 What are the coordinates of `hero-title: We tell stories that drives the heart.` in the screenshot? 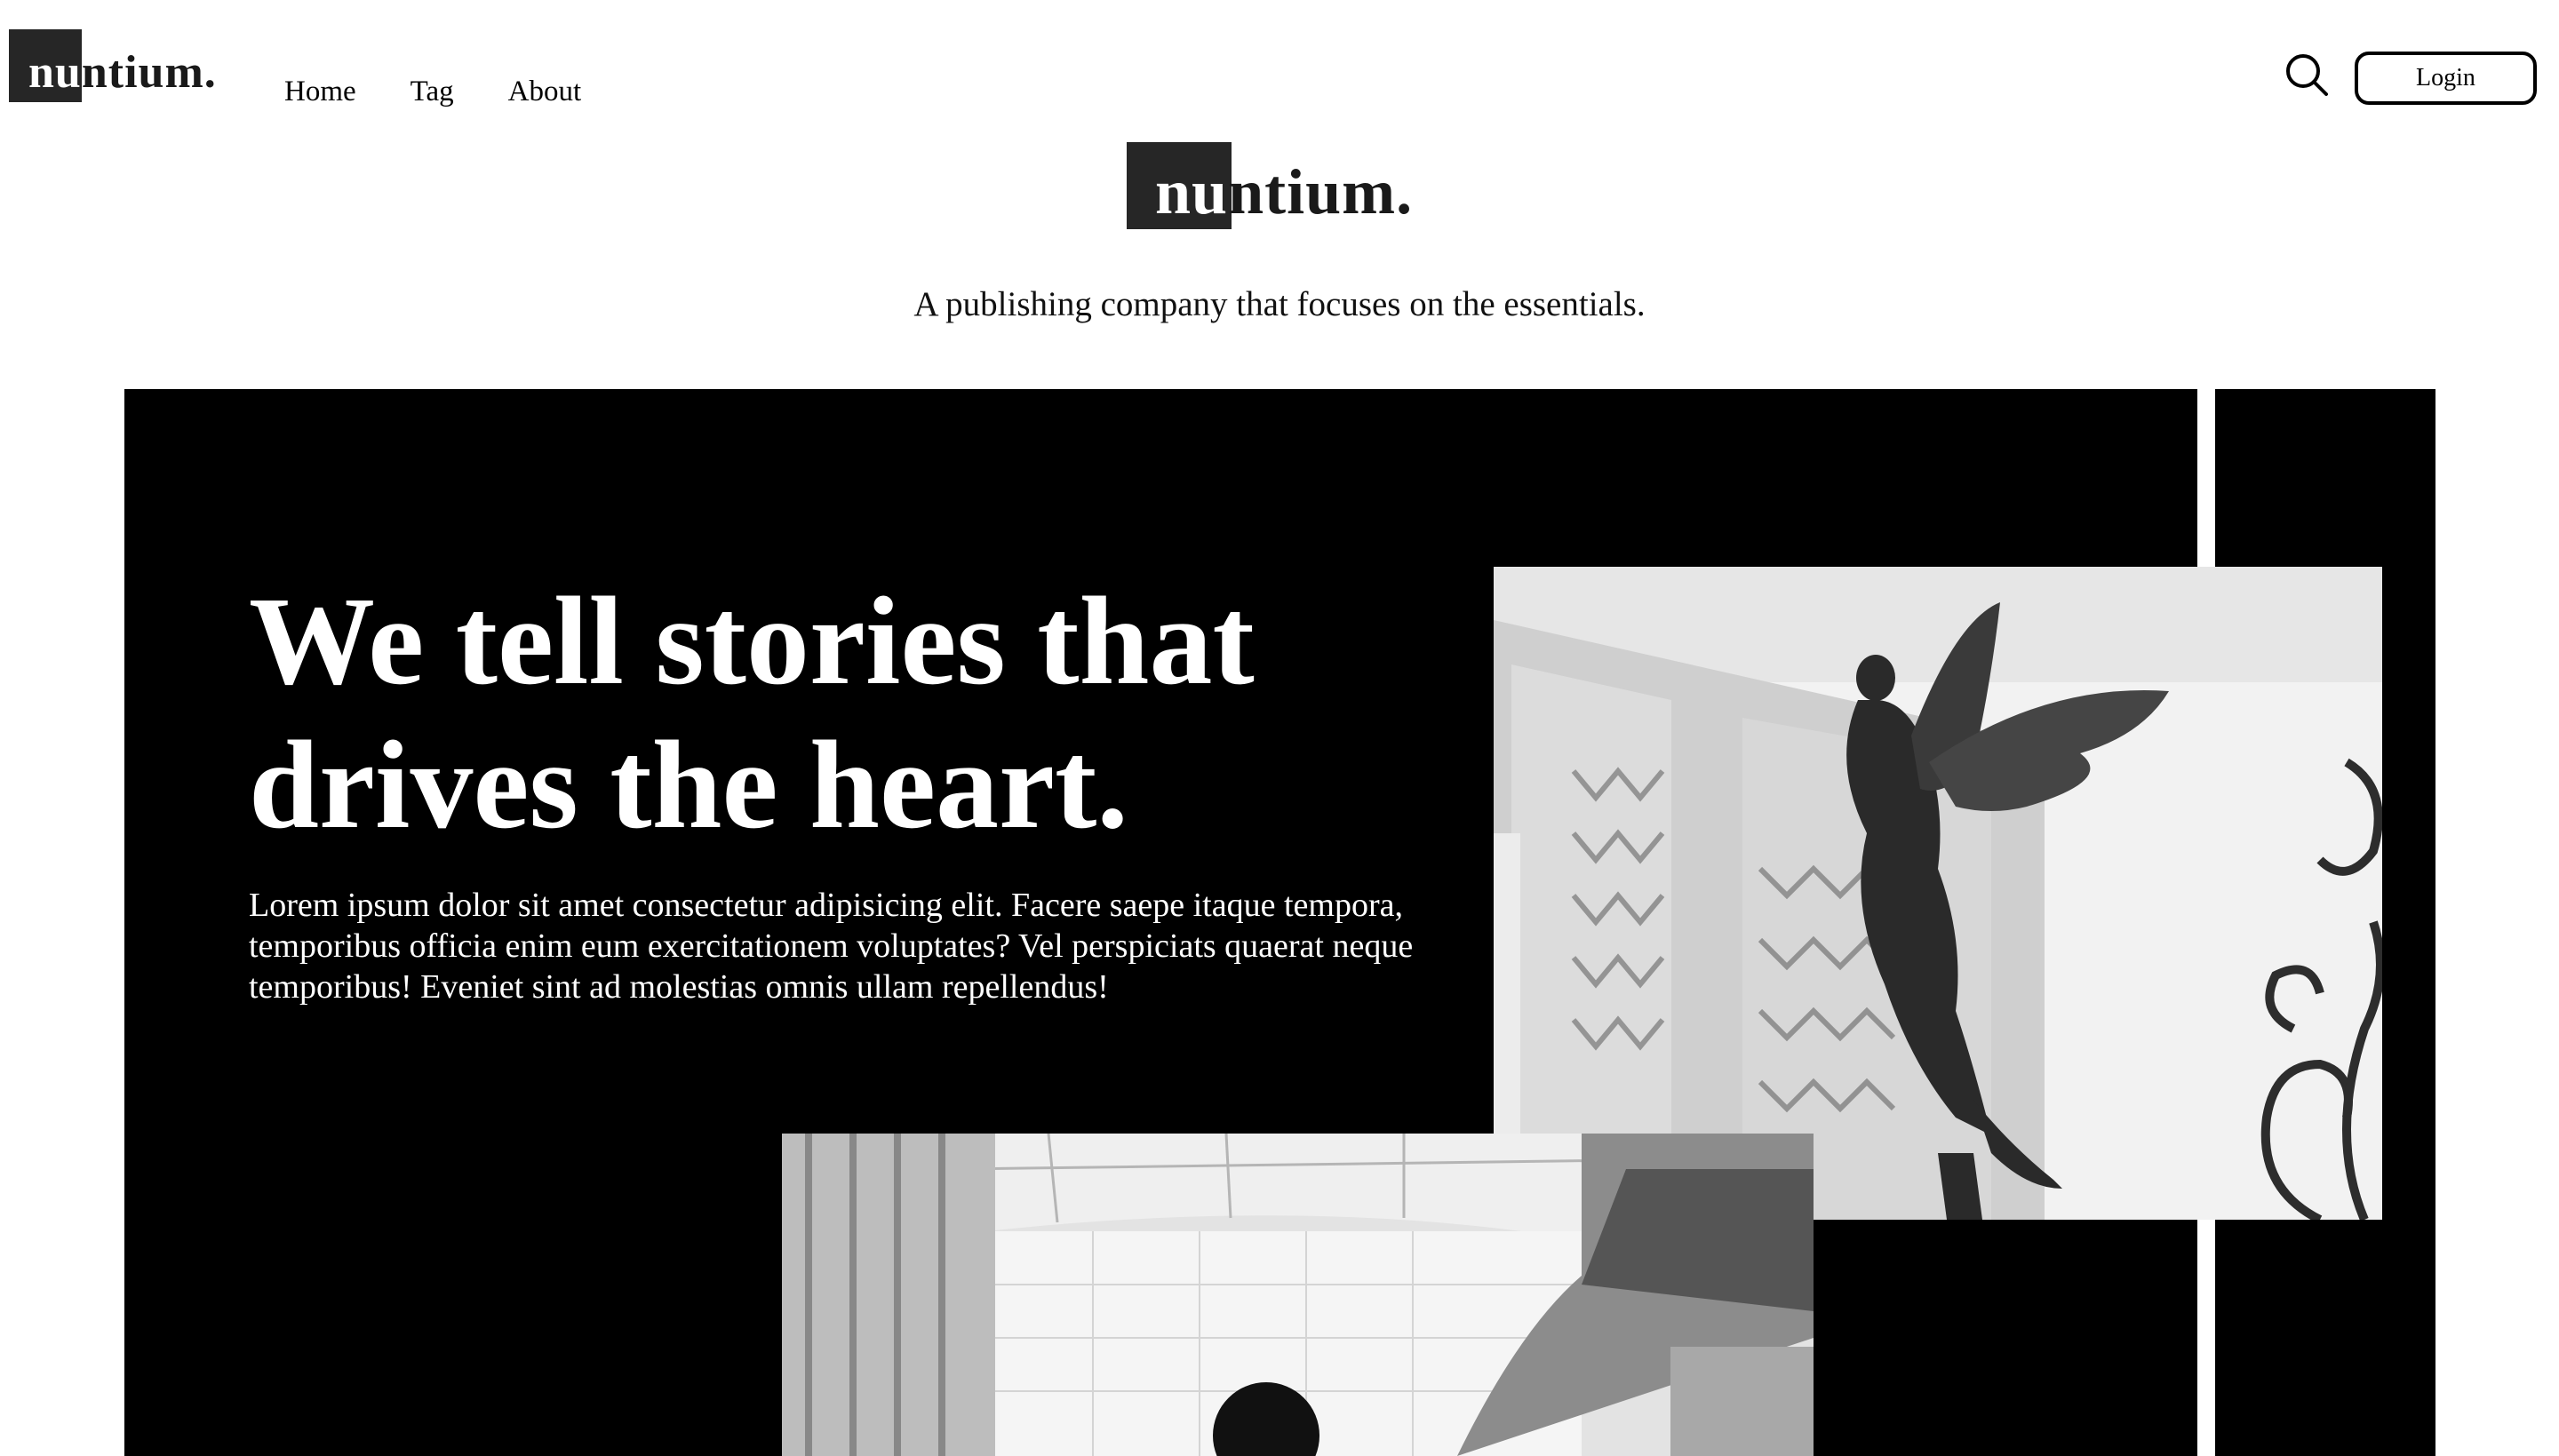 It's located at (752, 712).